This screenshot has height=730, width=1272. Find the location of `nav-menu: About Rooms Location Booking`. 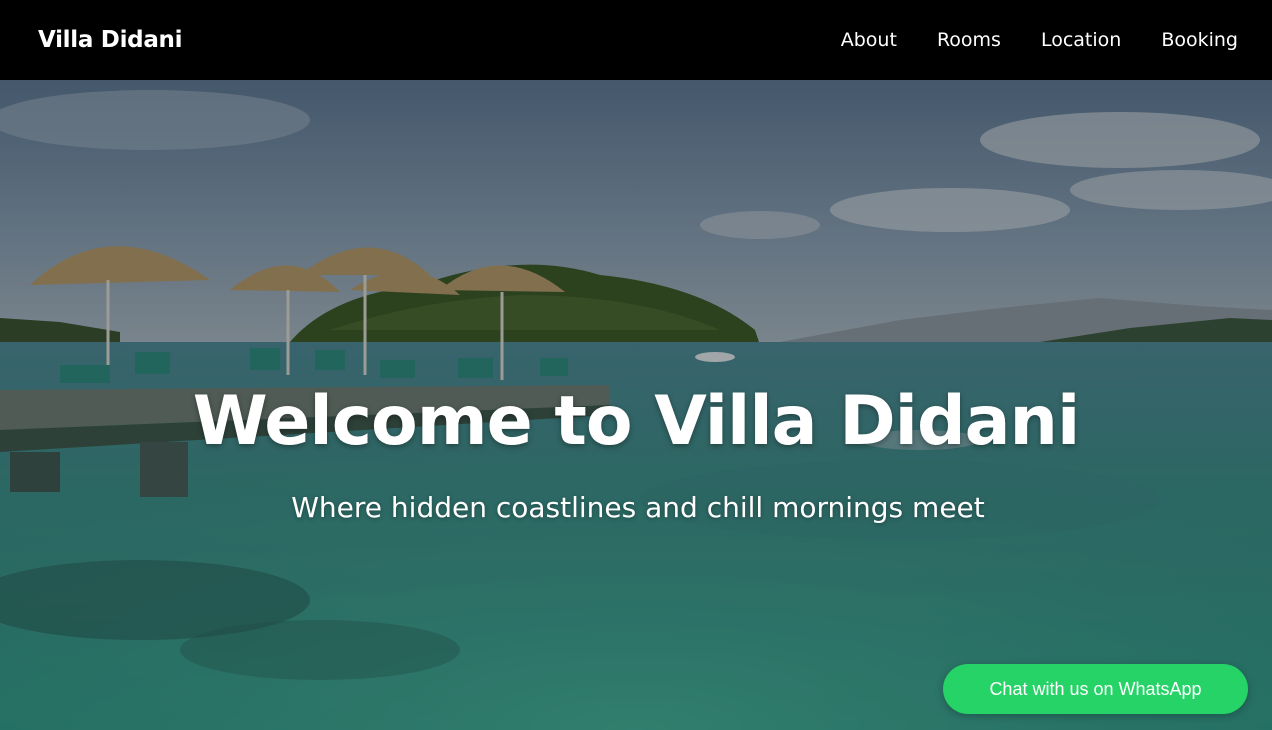

nav-menu: About Rooms Location Booking is located at coordinates (1039, 40).